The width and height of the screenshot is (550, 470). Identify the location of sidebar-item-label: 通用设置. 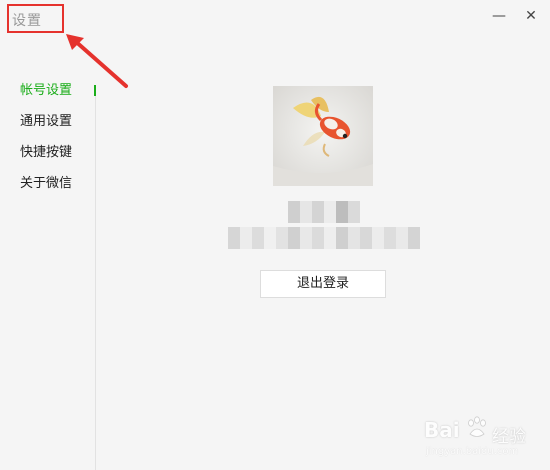
(46, 121).